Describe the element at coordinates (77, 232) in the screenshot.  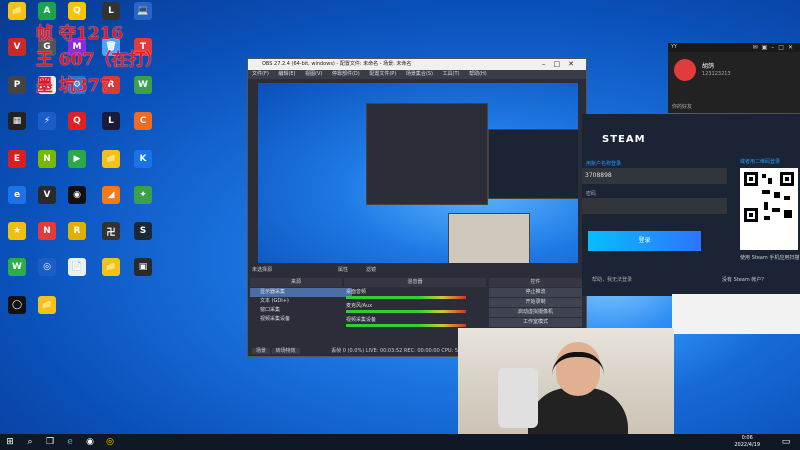
I see `desktop-icon: R` at that location.